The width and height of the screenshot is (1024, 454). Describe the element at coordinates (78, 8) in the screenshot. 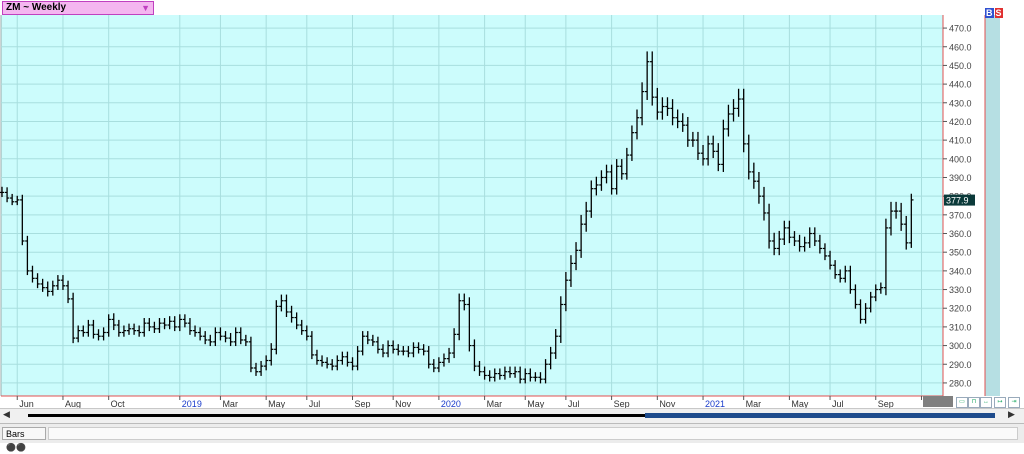

I see `symbol-selector: ZM ~ Weekly ▼` at that location.